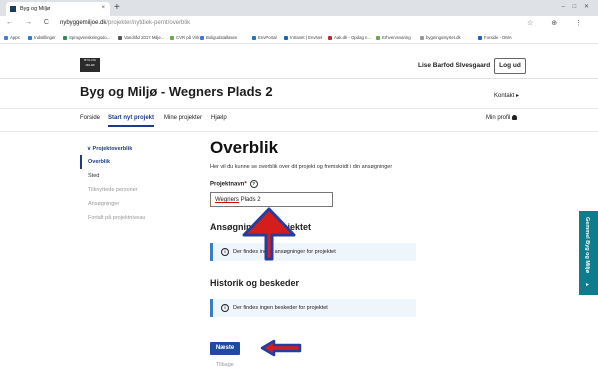 The height and width of the screenshot is (376, 598). I want to click on up-arrow-annotation, so click(269, 234).